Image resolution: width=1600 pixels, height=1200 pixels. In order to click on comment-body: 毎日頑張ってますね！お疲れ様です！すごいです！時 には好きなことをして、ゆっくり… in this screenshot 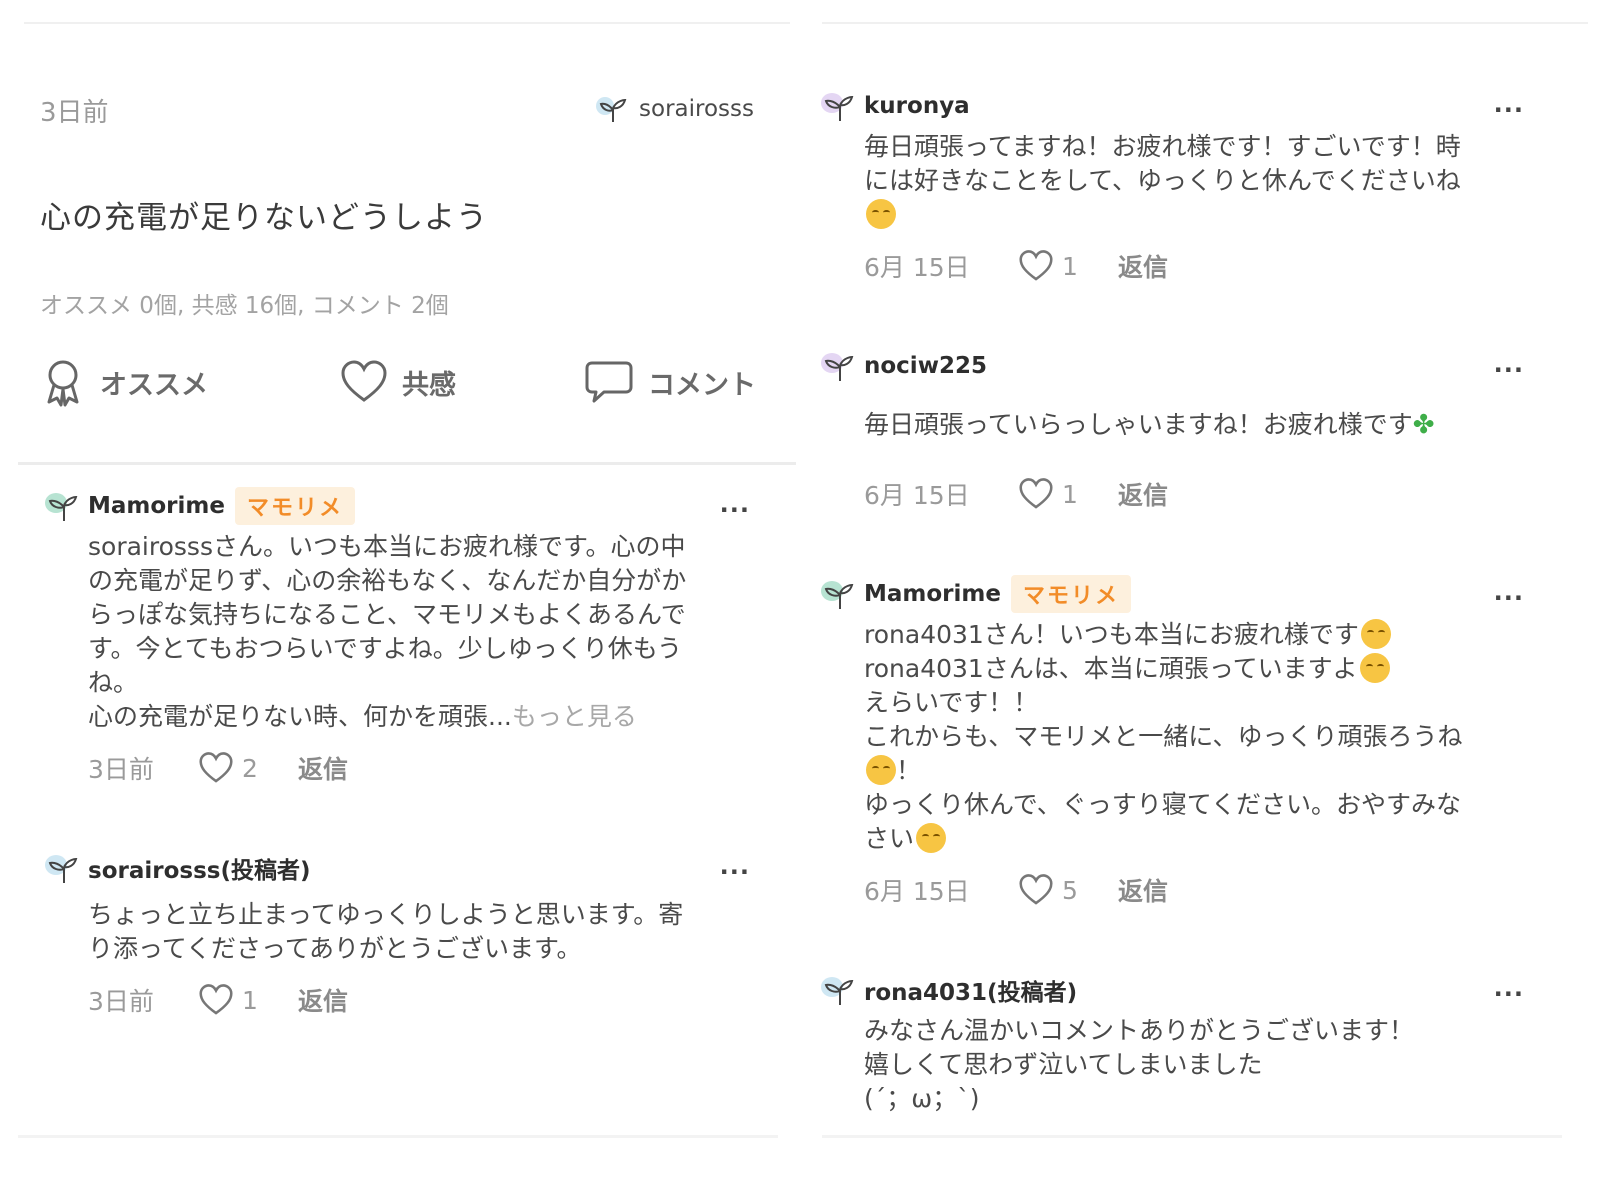, I will do `click(1194, 181)`.